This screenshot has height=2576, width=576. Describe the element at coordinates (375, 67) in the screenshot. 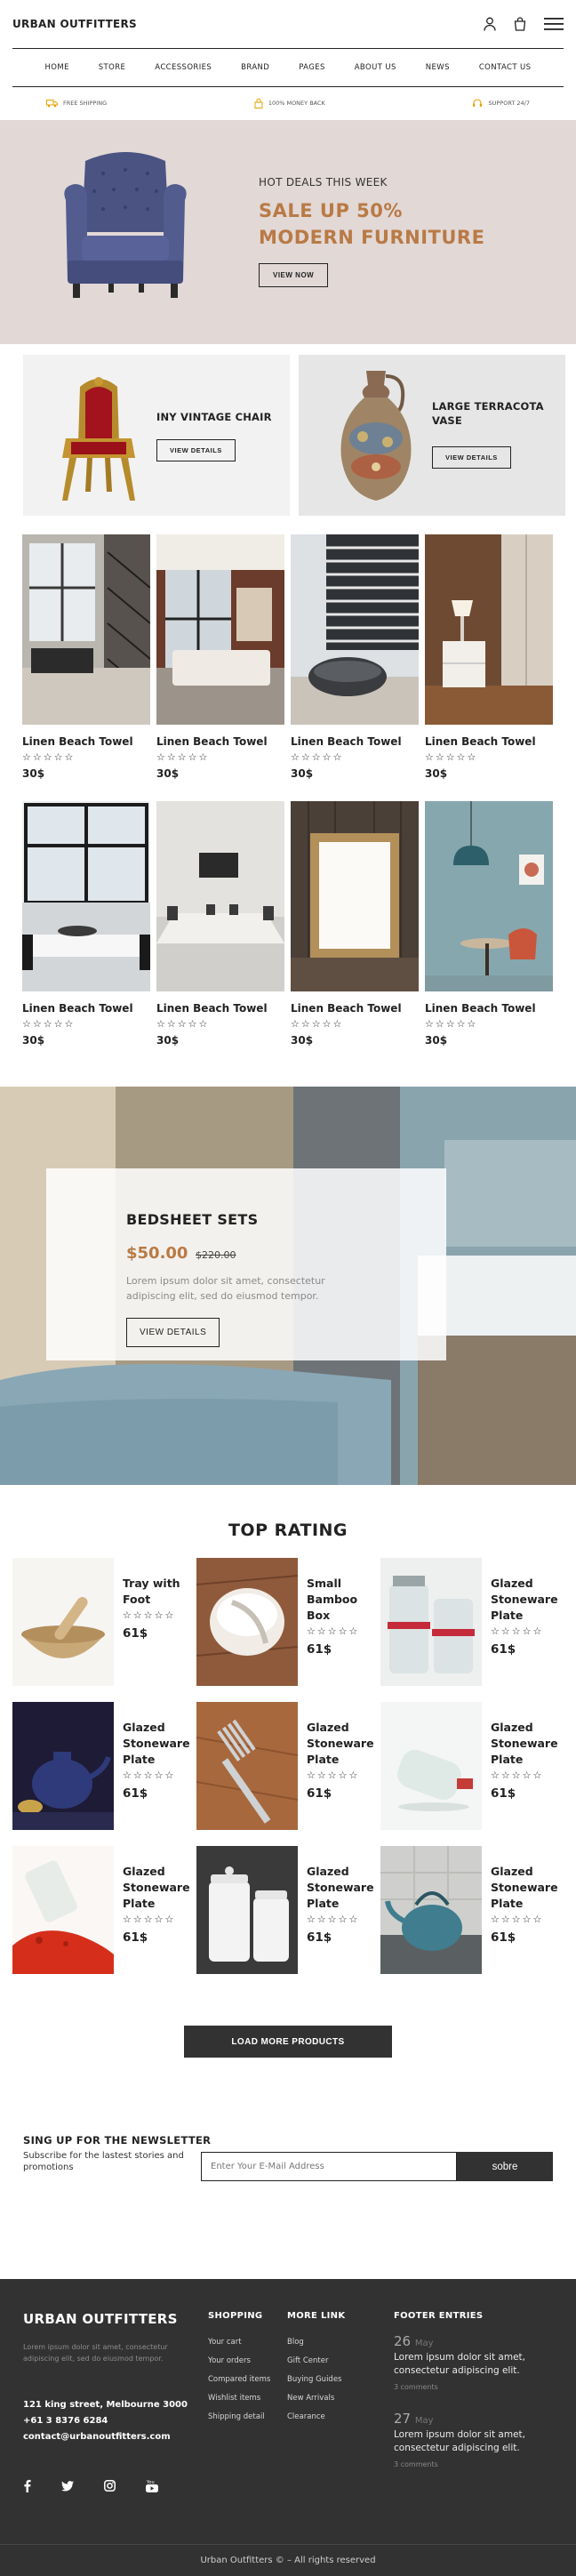

I see `nav-about-us: ABOUT US` at that location.